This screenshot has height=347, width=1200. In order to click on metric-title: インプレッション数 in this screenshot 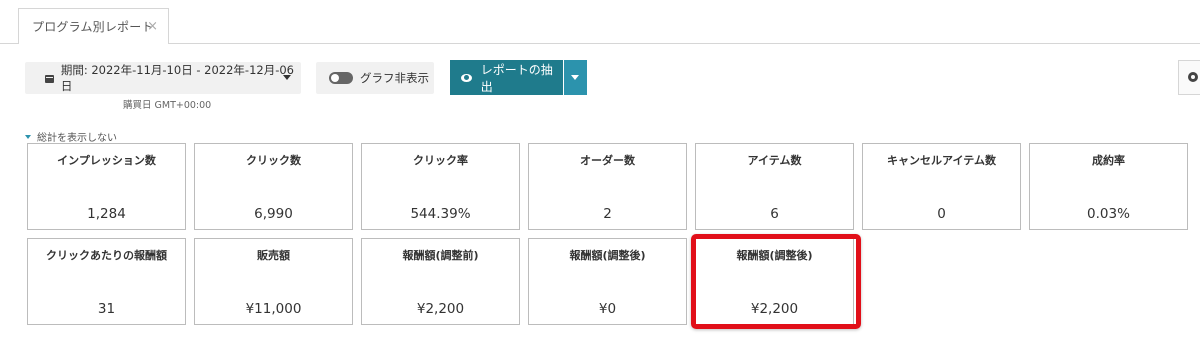, I will do `click(106, 160)`.